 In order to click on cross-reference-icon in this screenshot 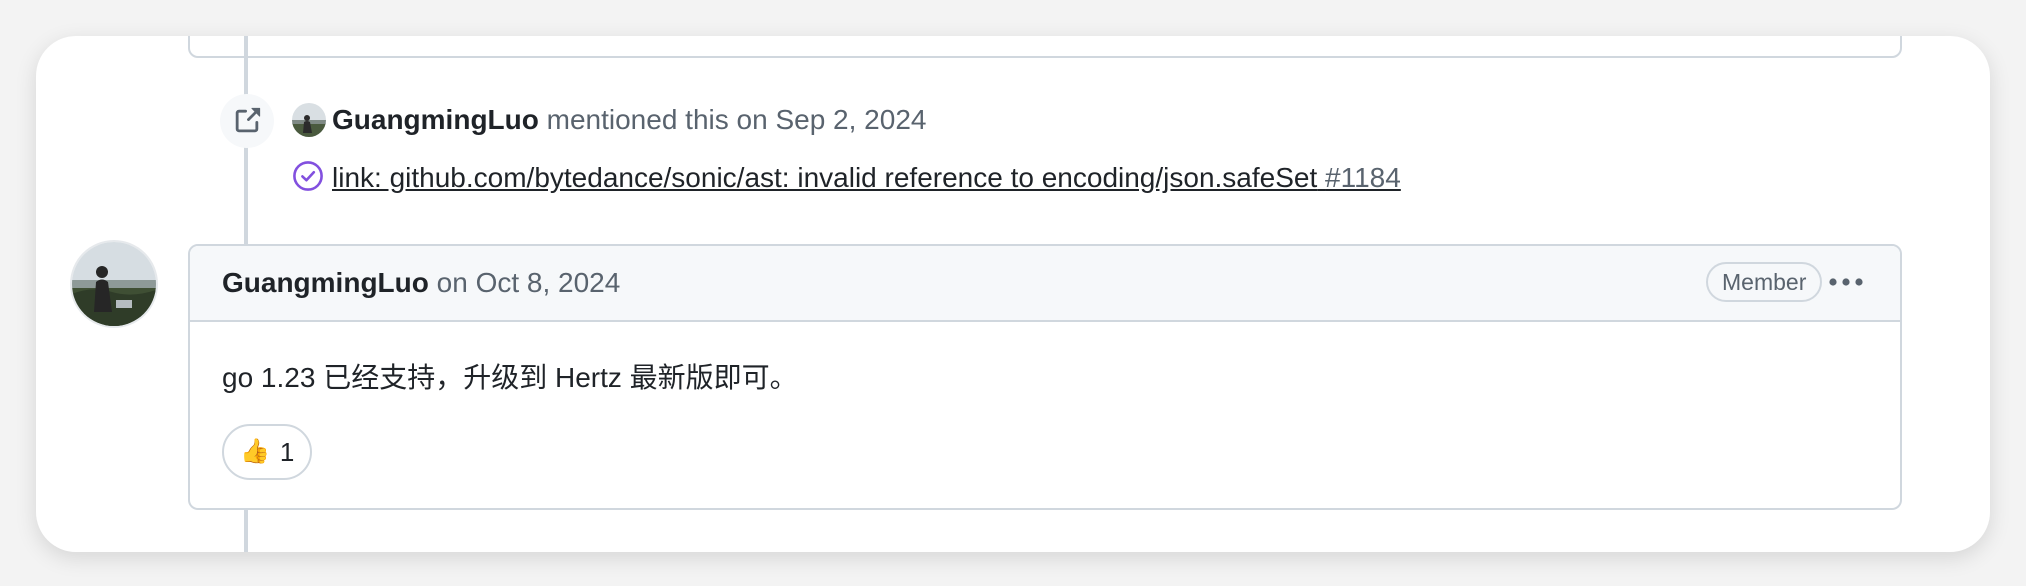, I will do `click(247, 121)`.